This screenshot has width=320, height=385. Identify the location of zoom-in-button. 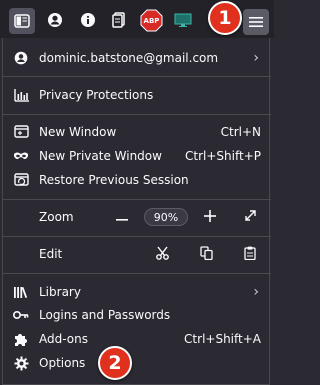
(210, 217).